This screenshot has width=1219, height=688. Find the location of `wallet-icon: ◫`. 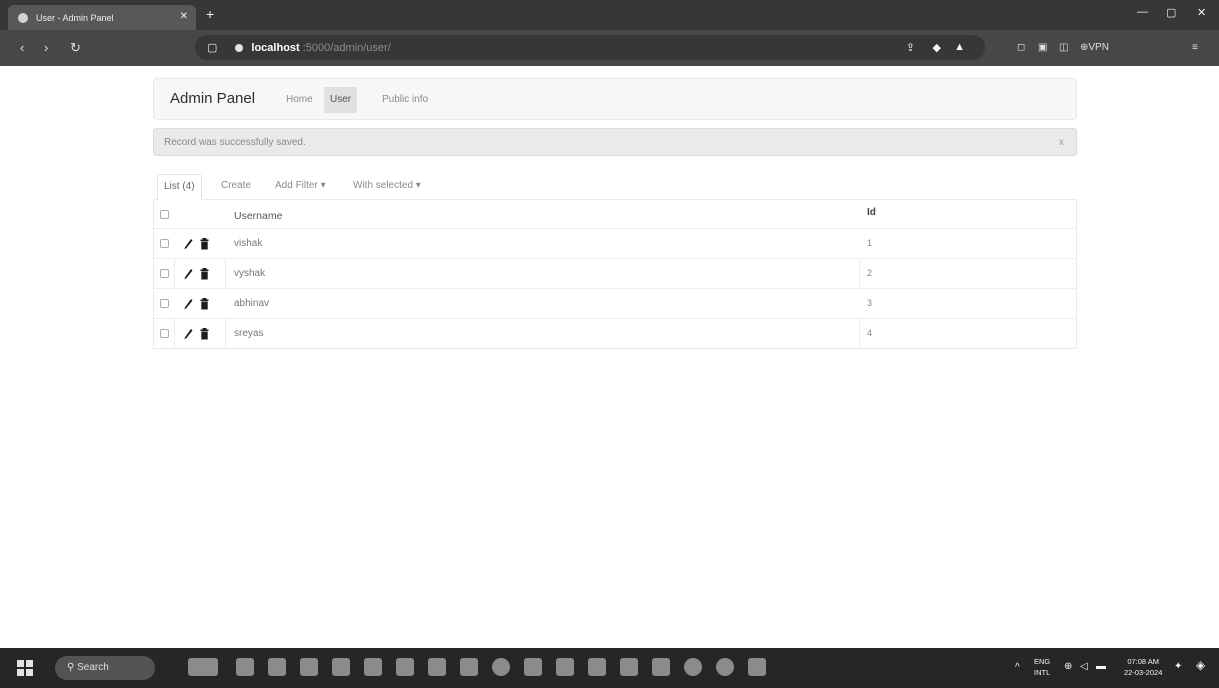

wallet-icon: ◫ is located at coordinates (1063, 47).